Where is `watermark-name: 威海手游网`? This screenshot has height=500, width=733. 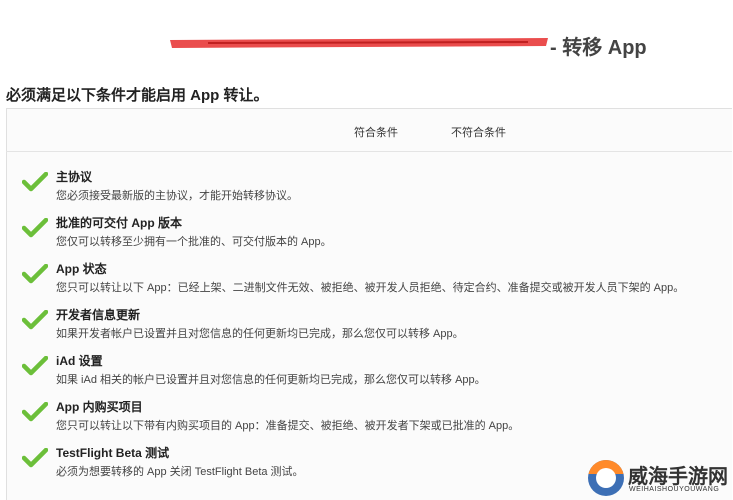
watermark-name: 威海手游网 is located at coordinates (678, 477).